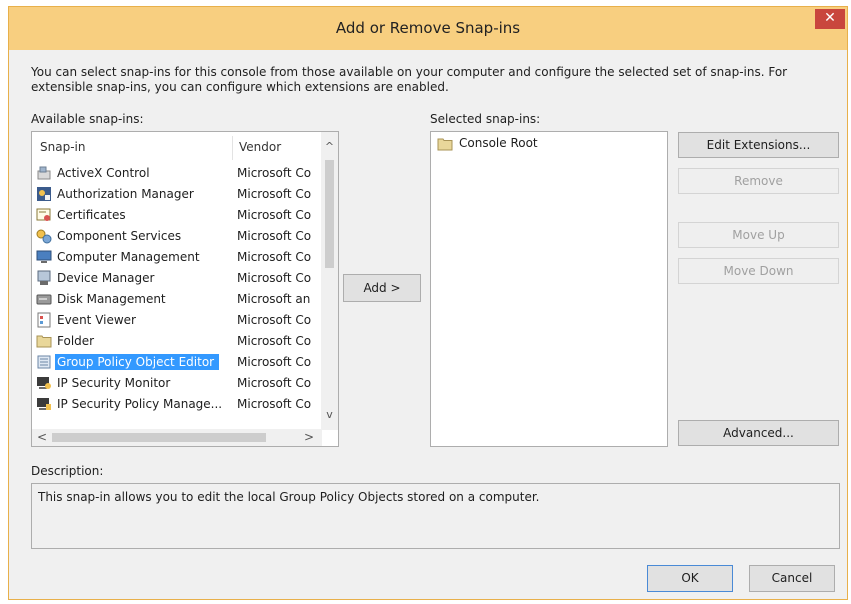 The height and width of the screenshot is (604, 851). What do you see at coordinates (62, 147) in the screenshot?
I see `column-header-snapin: Snap-in` at bounding box center [62, 147].